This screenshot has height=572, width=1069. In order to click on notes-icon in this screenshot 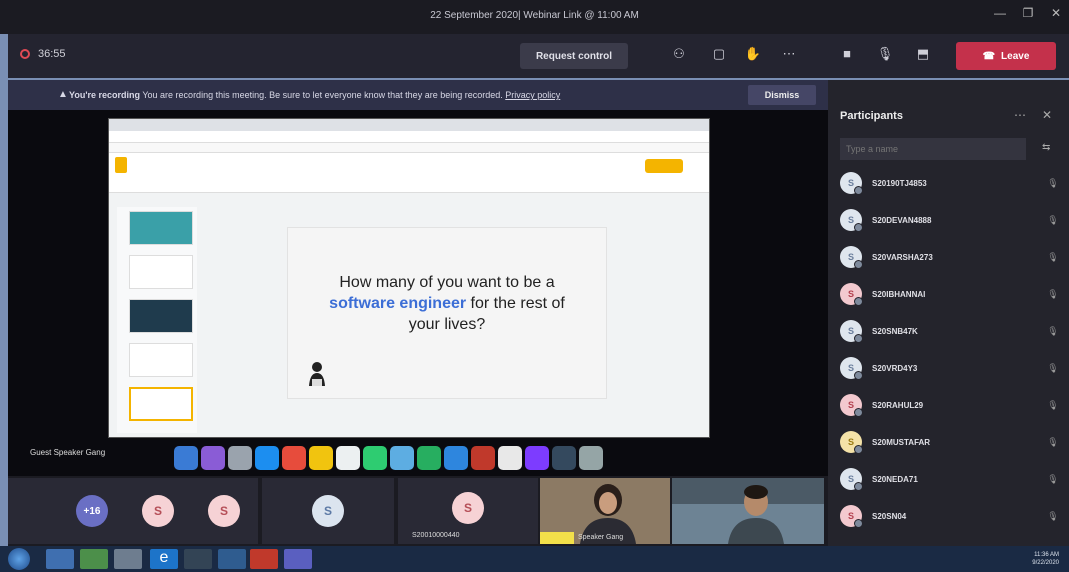, I will do `click(321, 458)`.